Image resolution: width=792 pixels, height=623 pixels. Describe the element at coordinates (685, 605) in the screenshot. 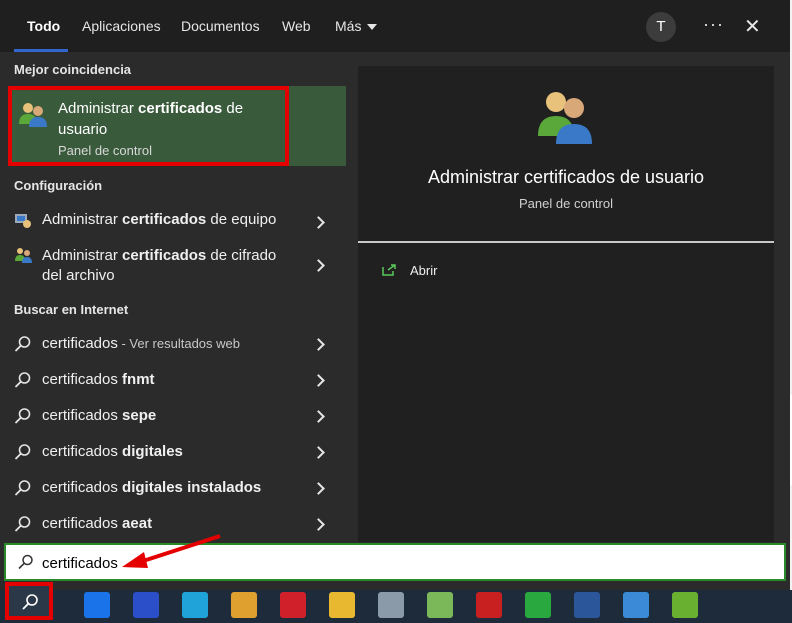

I see `spreadsheet-icon` at that location.